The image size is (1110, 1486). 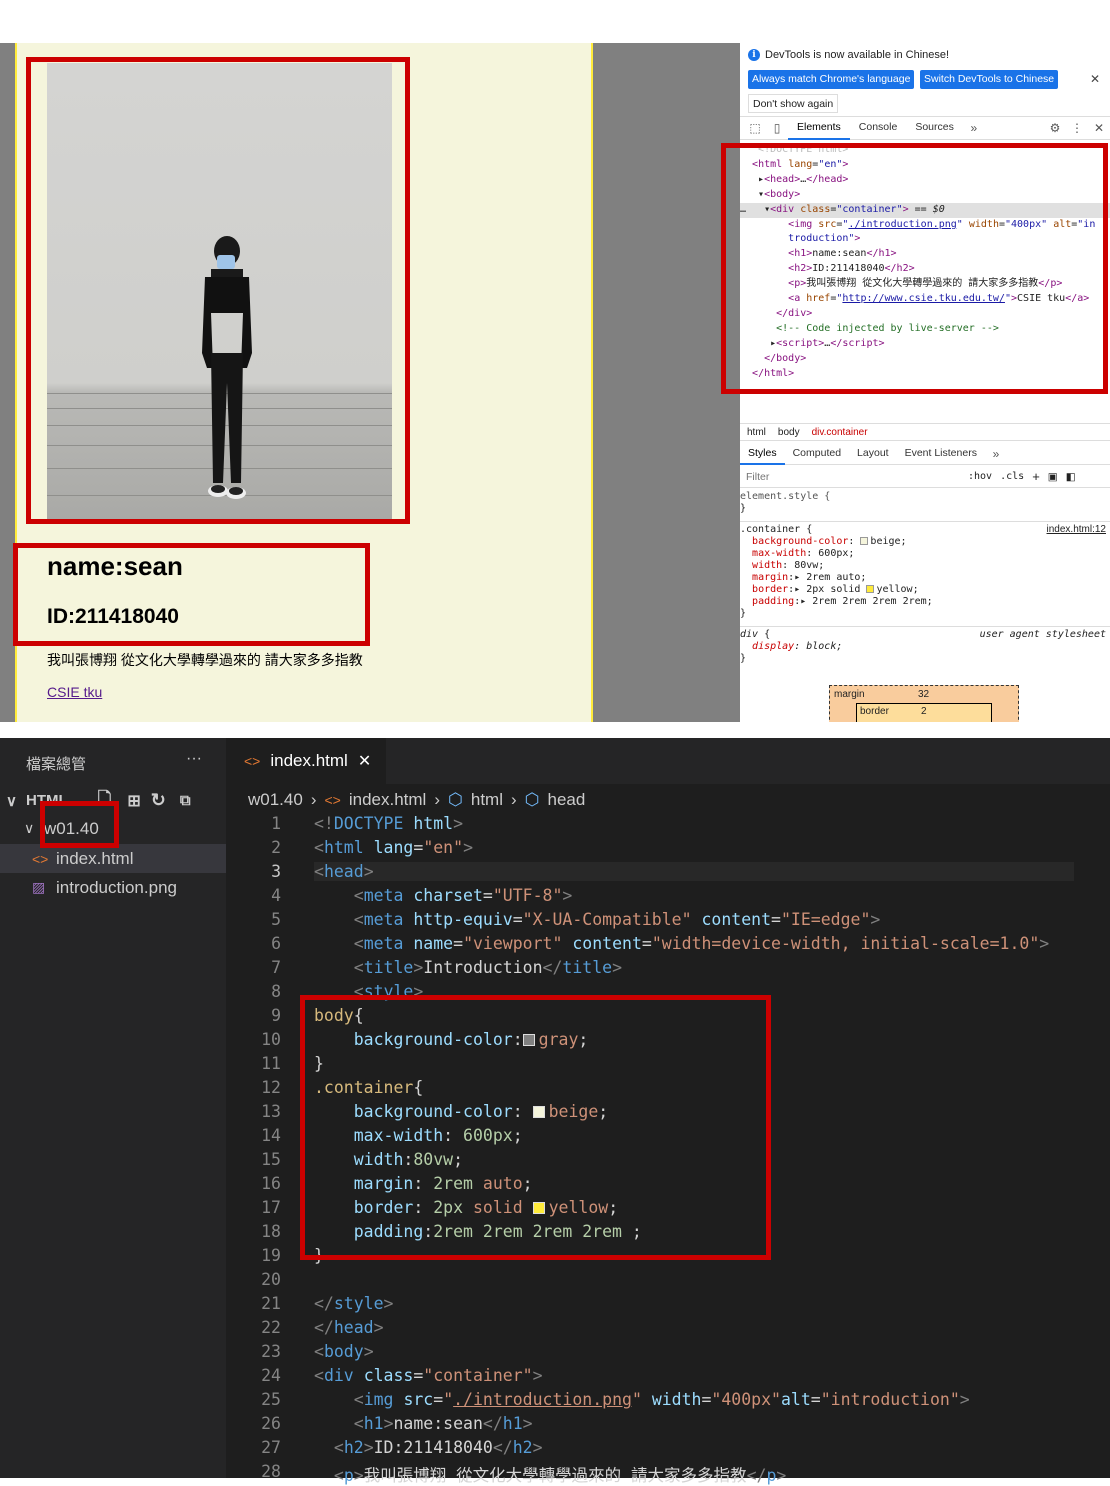 What do you see at coordinates (95, 858) in the screenshot?
I see `file-label-index: index.html` at bounding box center [95, 858].